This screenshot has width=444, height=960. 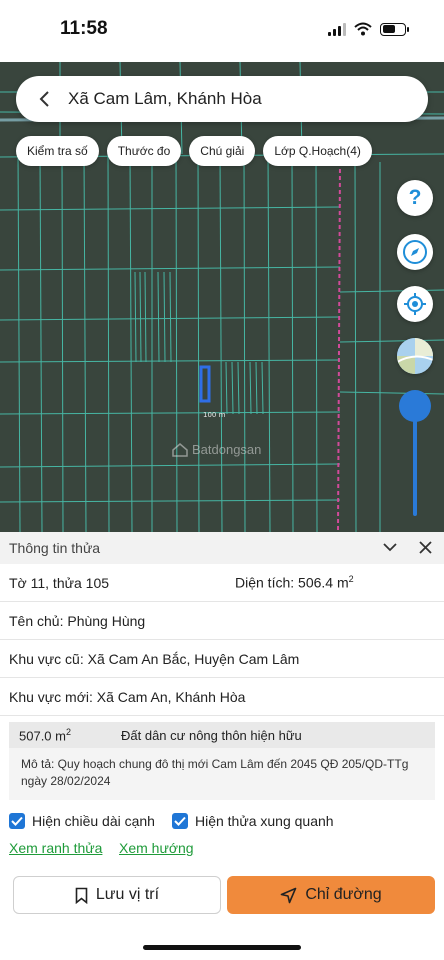 I want to click on old-area-row: Khu vực cũ: Xã Cam An Bắc, Huyện Cam Lâm, so click(x=222, y=659).